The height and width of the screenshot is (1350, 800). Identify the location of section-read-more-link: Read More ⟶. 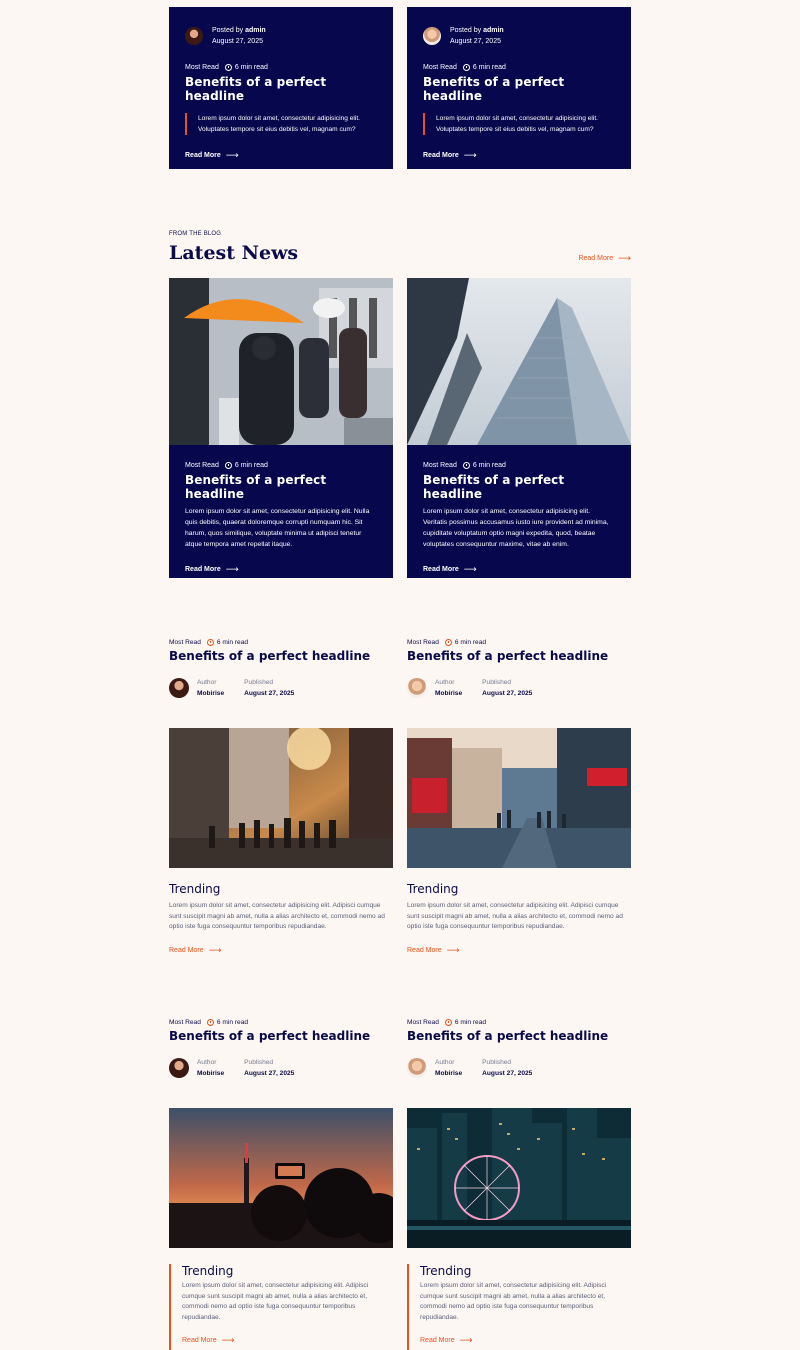
(604, 258).